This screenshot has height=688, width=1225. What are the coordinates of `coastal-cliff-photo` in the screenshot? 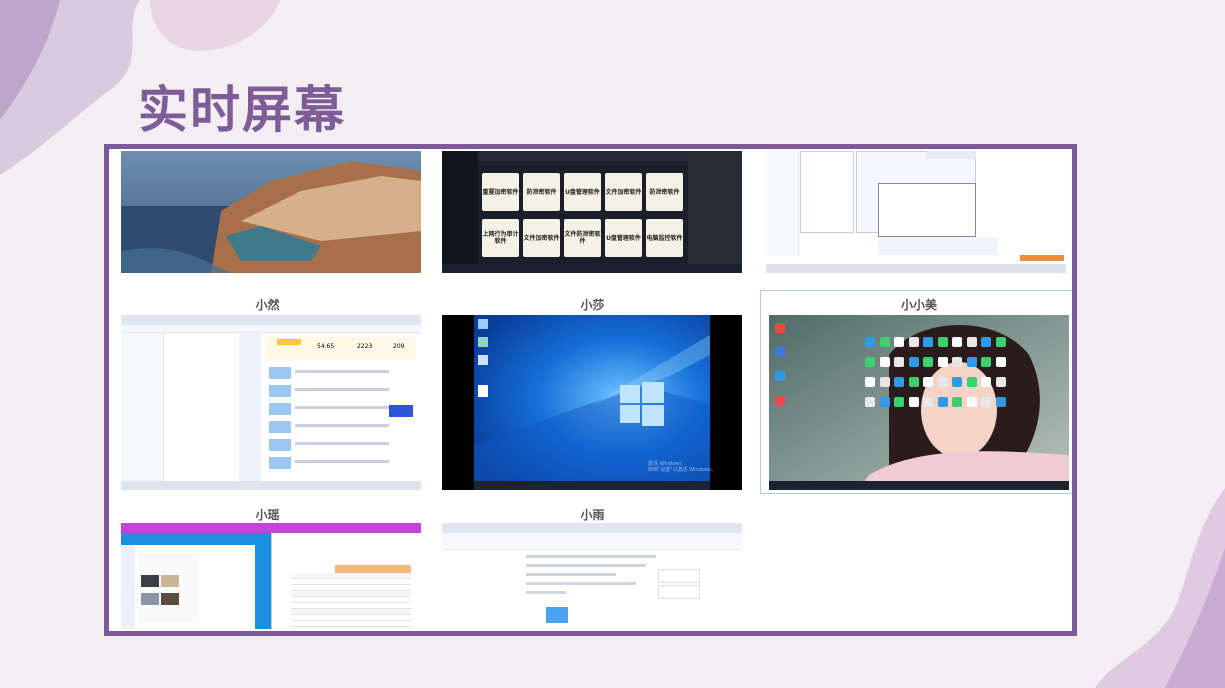 It's located at (271, 212).